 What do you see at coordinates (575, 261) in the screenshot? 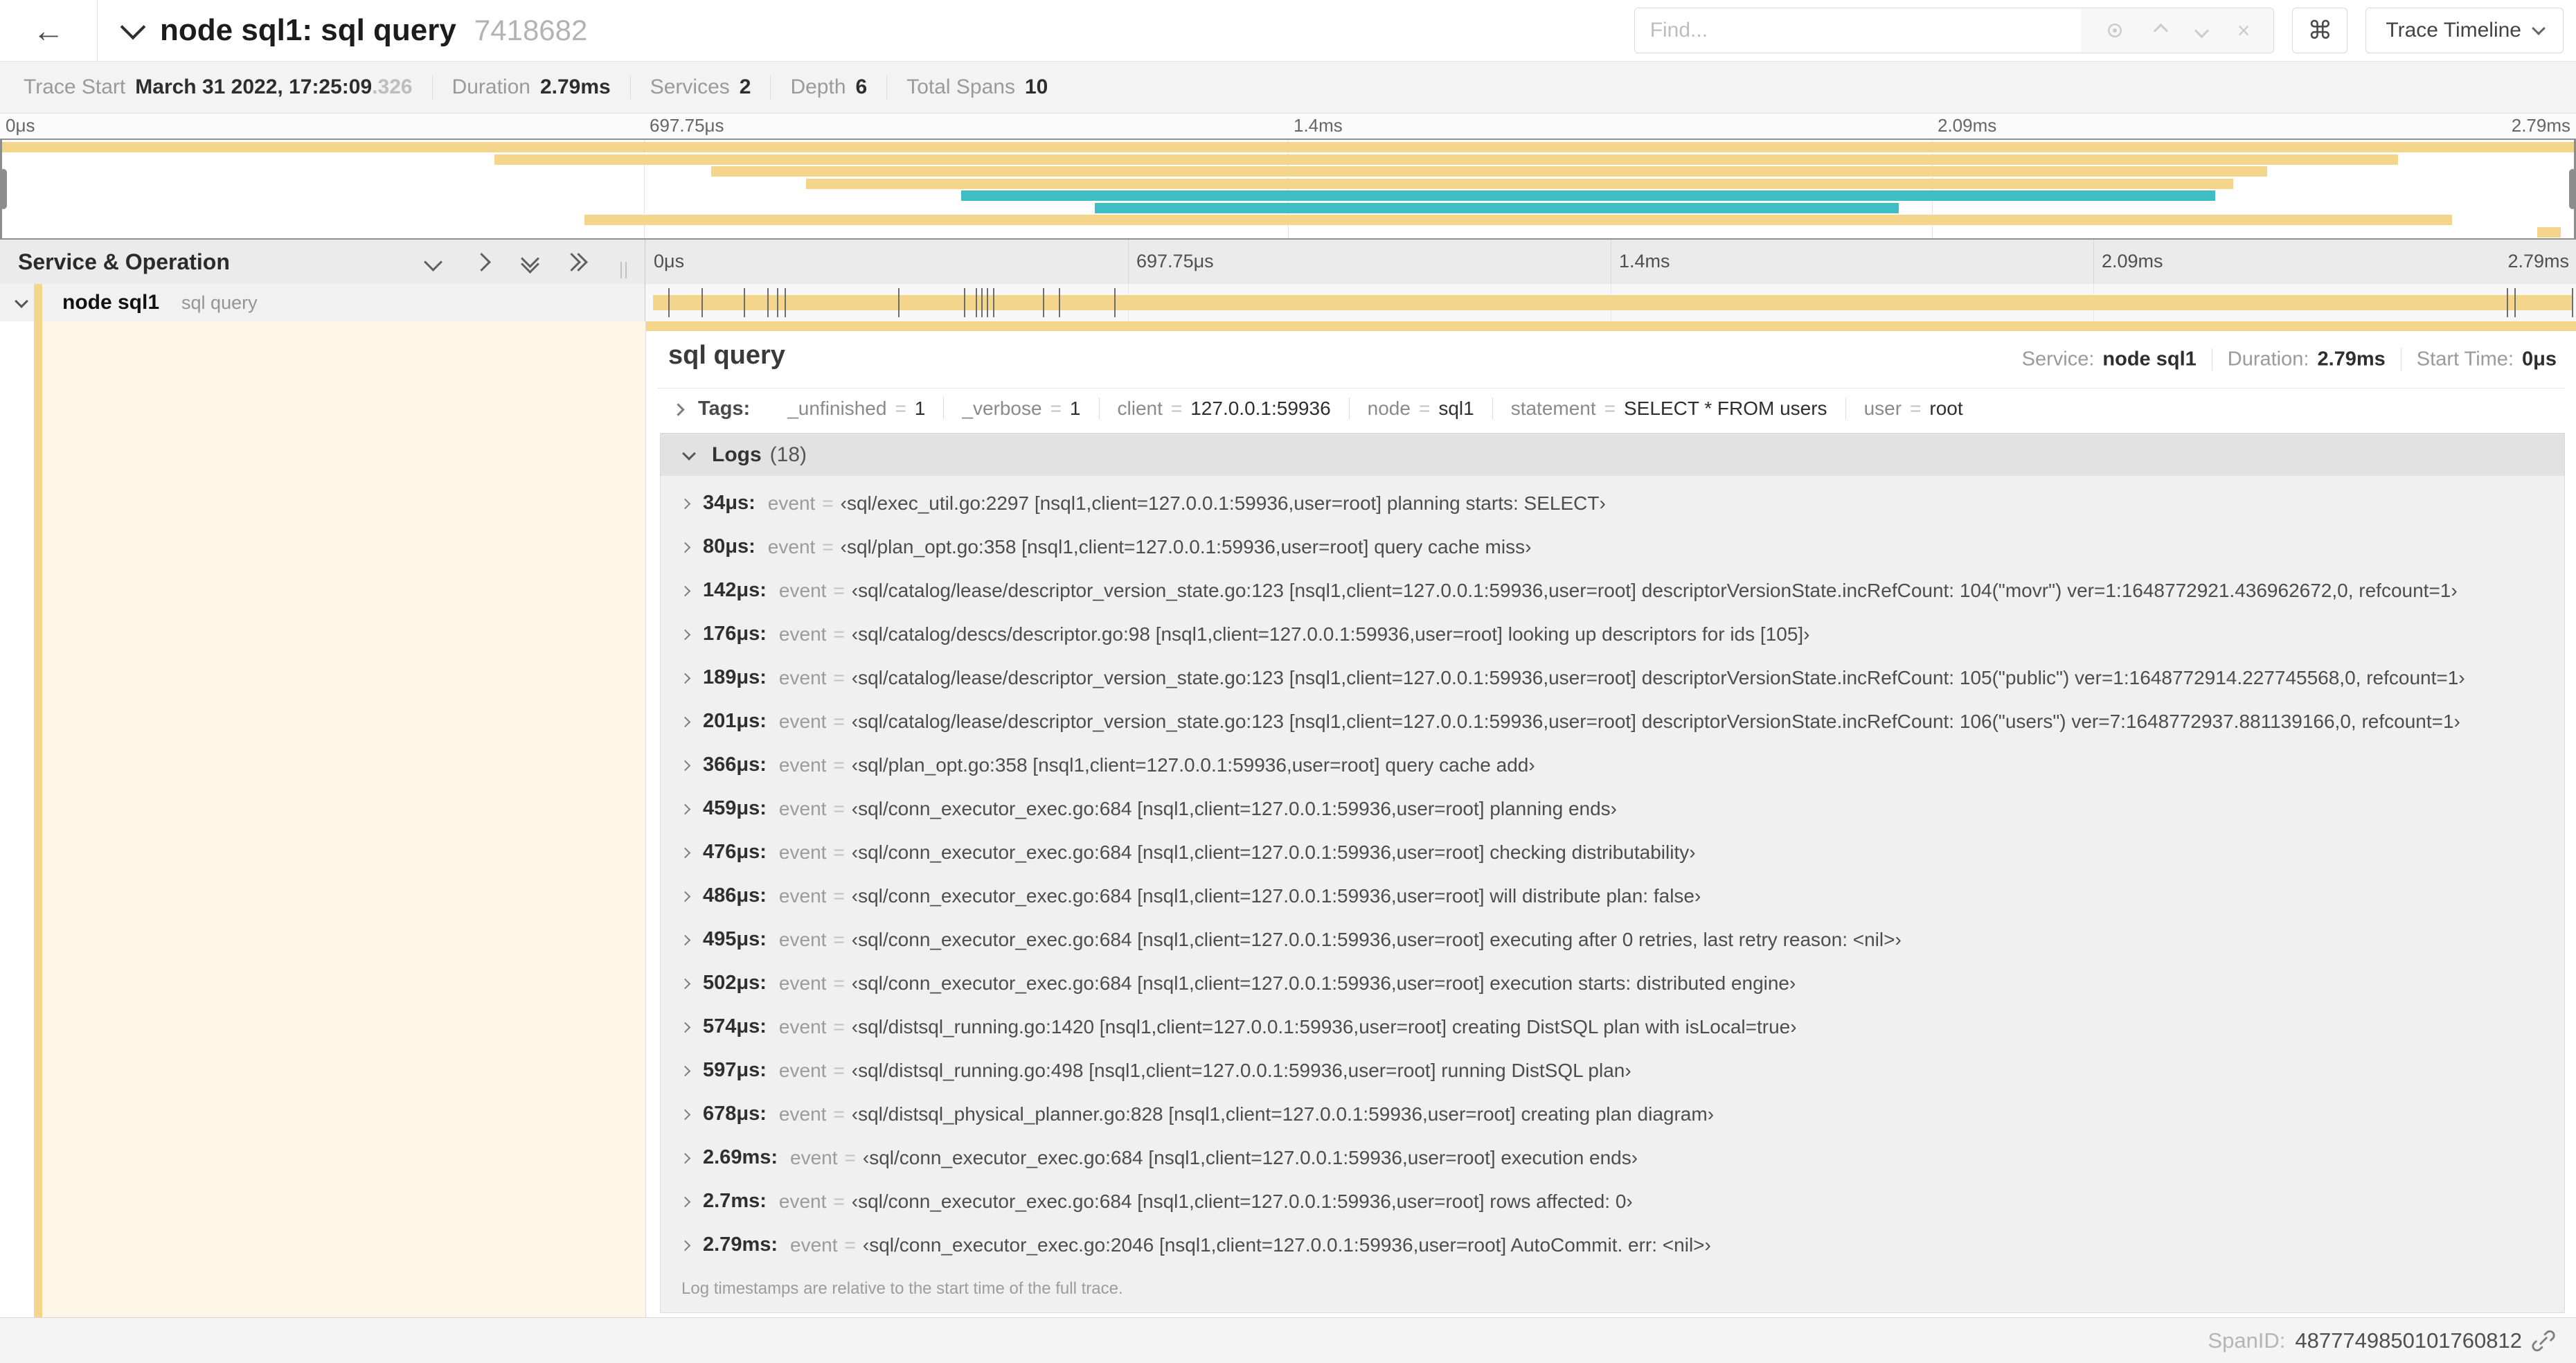
I see `expand-all-icon` at bounding box center [575, 261].